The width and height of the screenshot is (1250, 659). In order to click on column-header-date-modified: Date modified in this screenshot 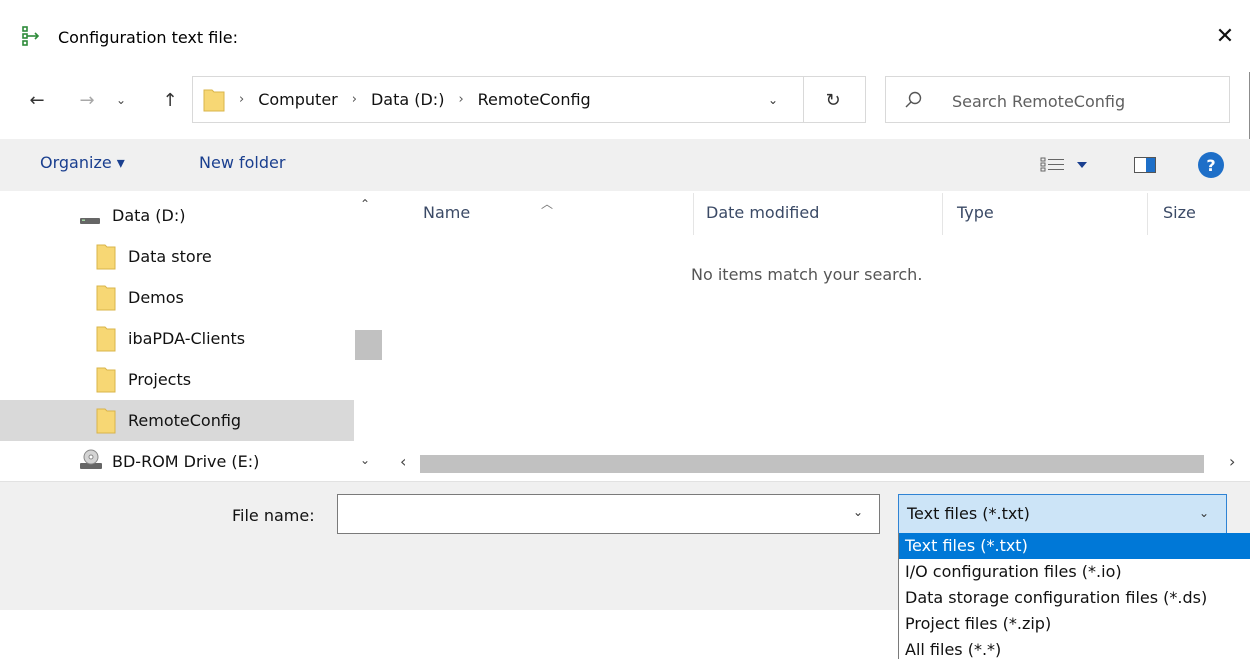, I will do `click(762, 212)`.